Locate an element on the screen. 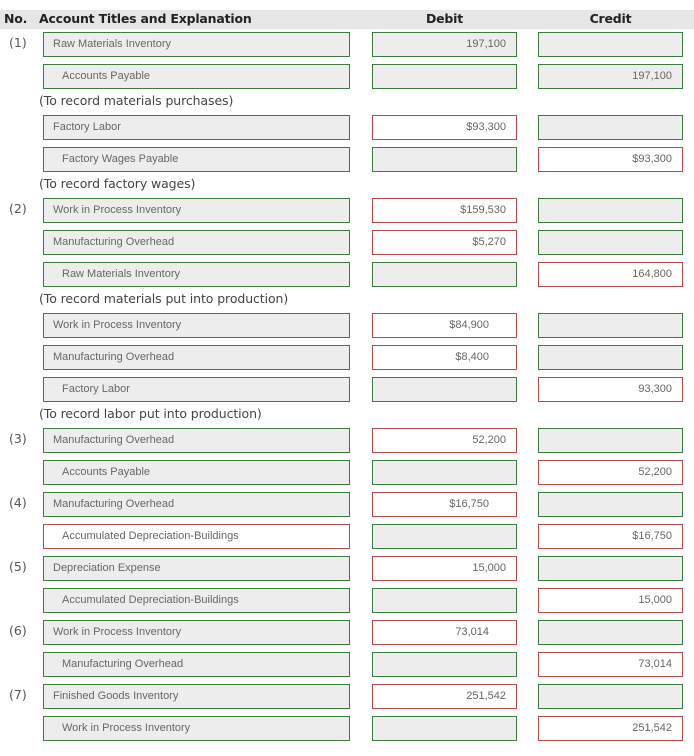  credit-field: 164,800 is located at coordinates (610, 274).